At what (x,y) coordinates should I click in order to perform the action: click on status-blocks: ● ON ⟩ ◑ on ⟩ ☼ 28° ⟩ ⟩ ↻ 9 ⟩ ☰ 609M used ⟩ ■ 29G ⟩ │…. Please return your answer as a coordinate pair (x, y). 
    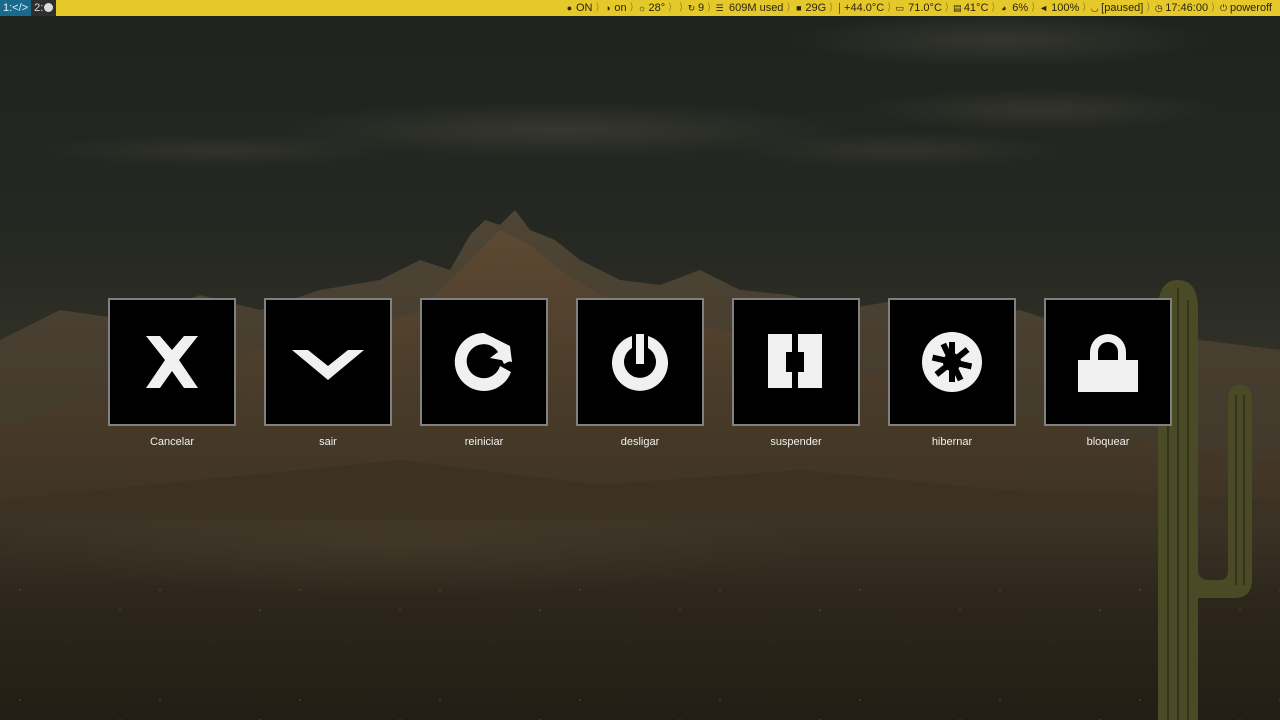
    Looking at the image, I should click on (918, 8).